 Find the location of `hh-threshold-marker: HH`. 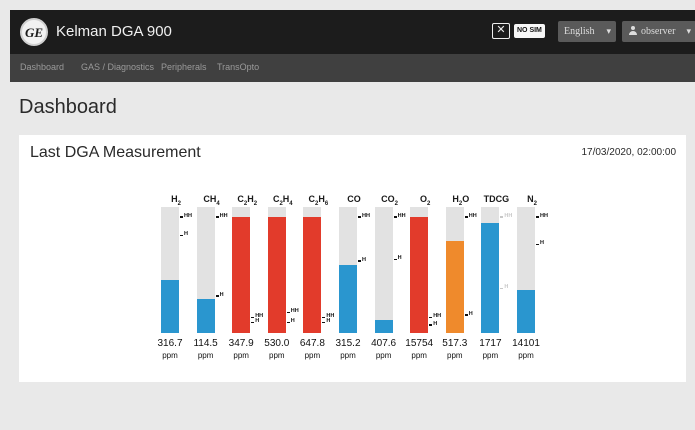

hh-threshold-marker: HH is located at coordinates (548, 217).